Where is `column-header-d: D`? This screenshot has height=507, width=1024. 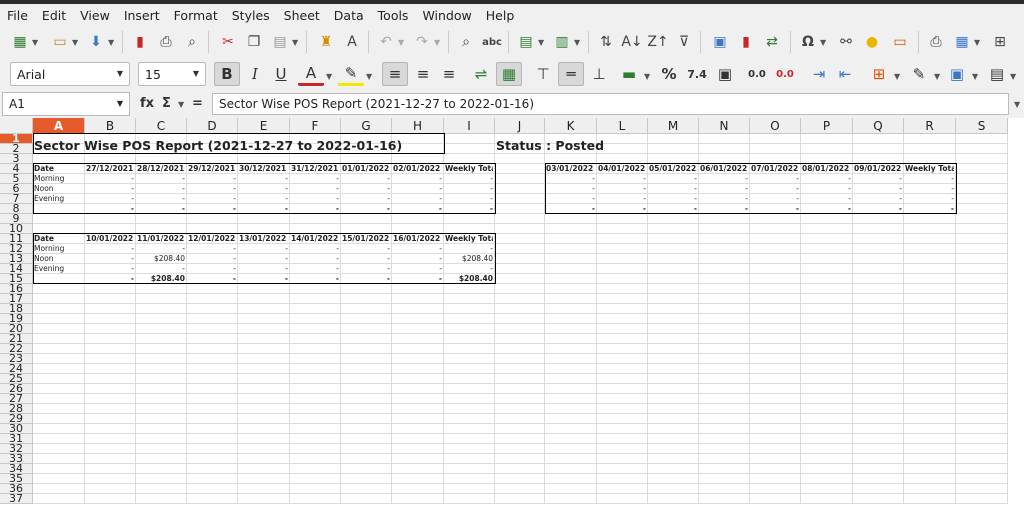 column-header-d: D is located at coordinates (212, 126).